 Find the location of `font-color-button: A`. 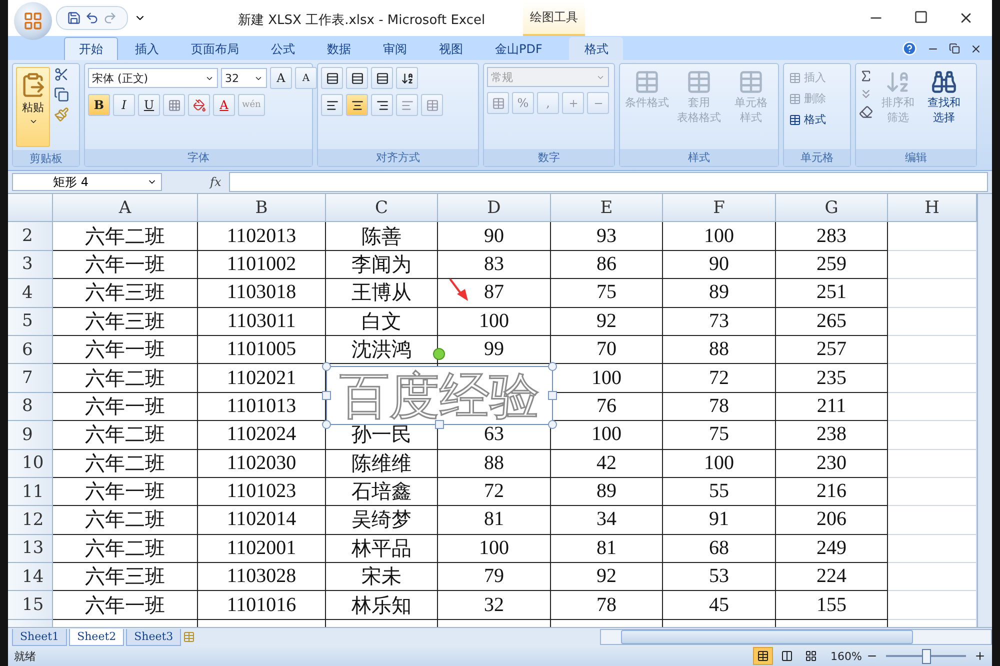

font-color-button: A is located at coordinates (224, 105).